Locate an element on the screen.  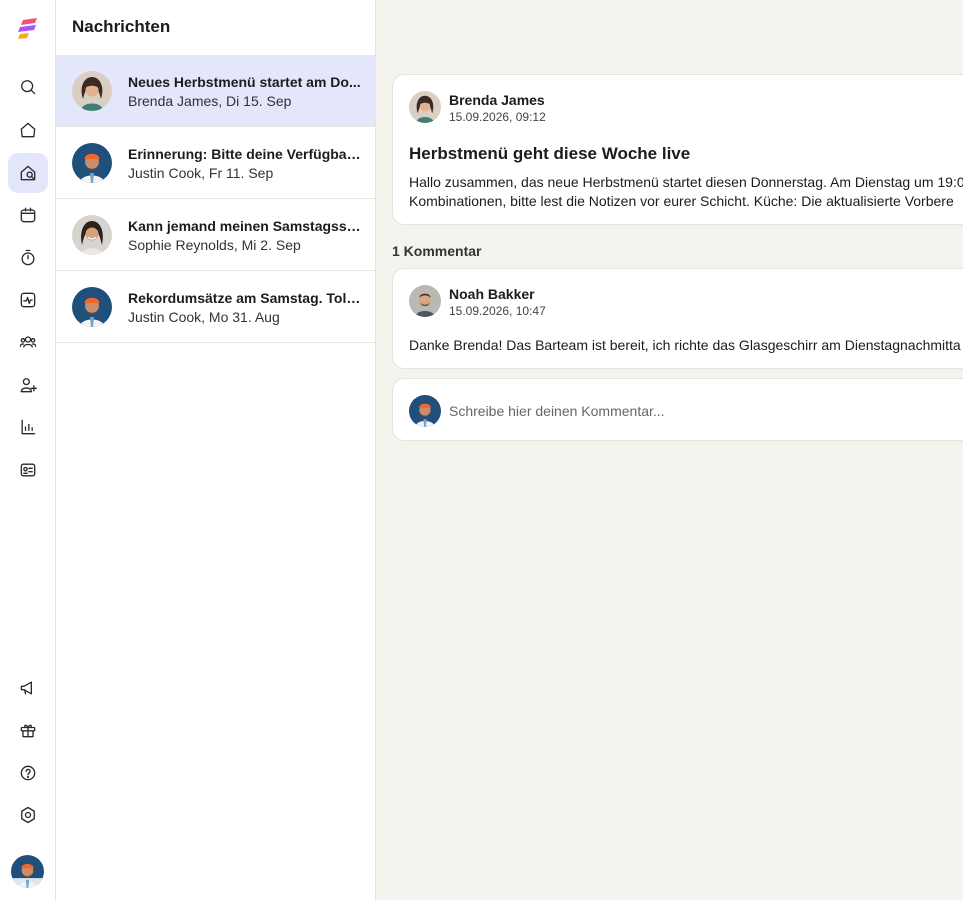
nav-home is located at coordinates (28, 130).